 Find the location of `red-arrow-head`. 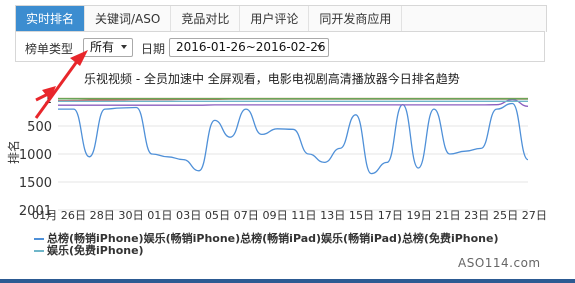

red-arrow-head is located at coordinates (79, 58).